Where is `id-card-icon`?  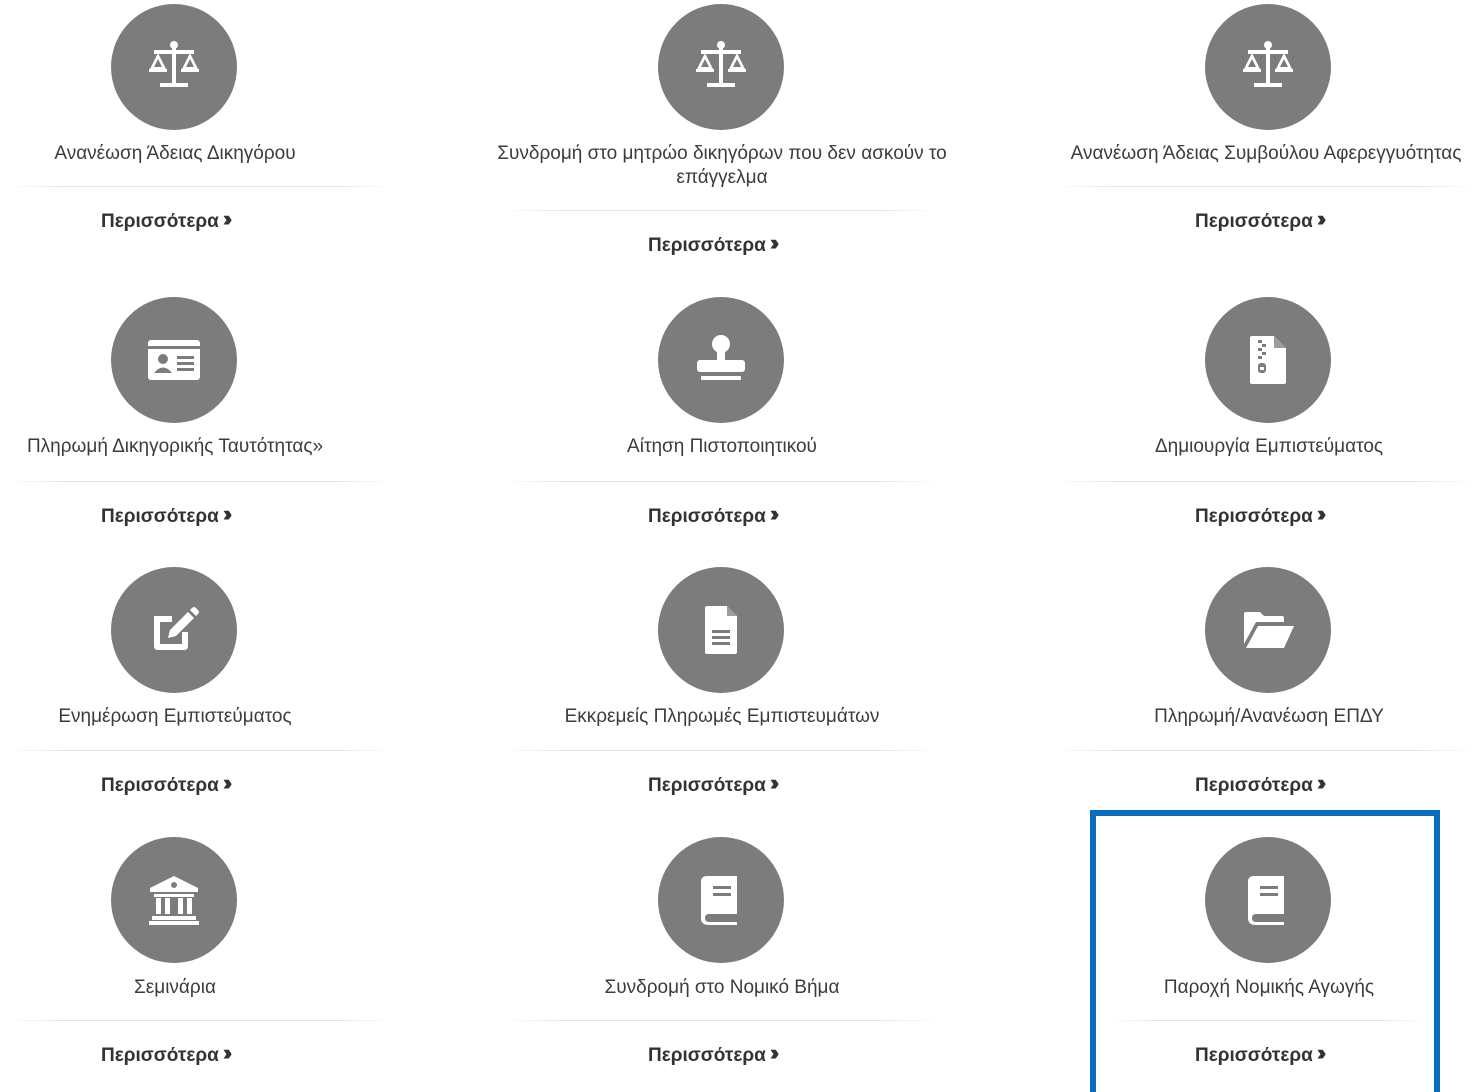 id-card-icon is located at coordinates (174, 360).